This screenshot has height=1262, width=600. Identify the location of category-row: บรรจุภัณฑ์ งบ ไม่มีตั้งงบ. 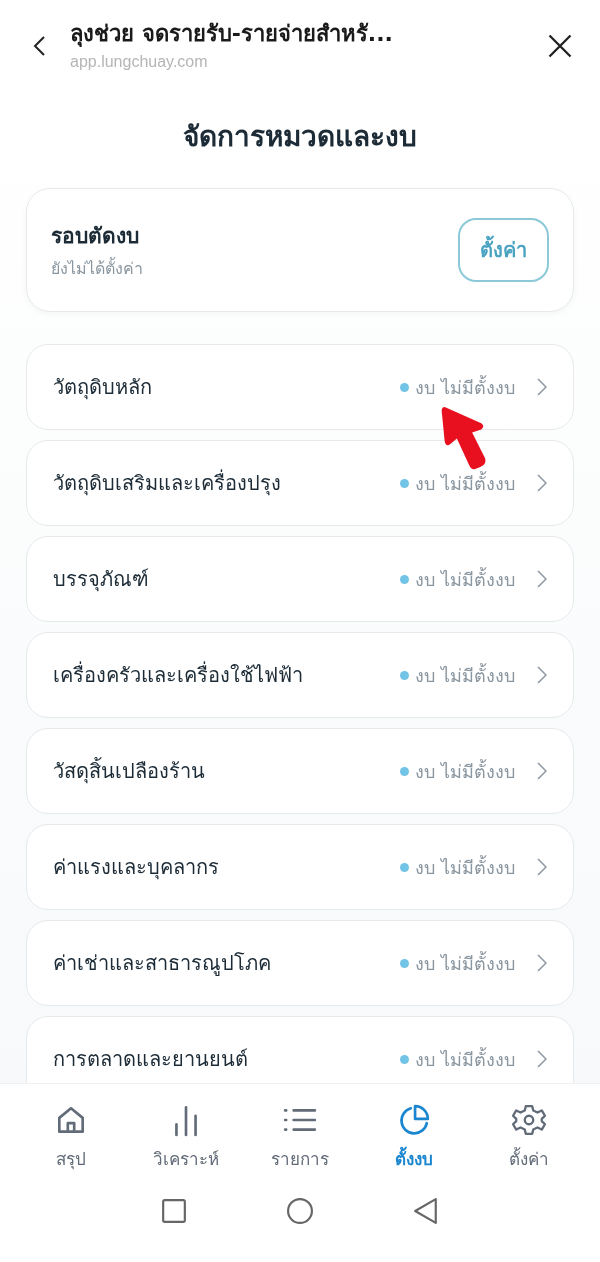
(300, 579).